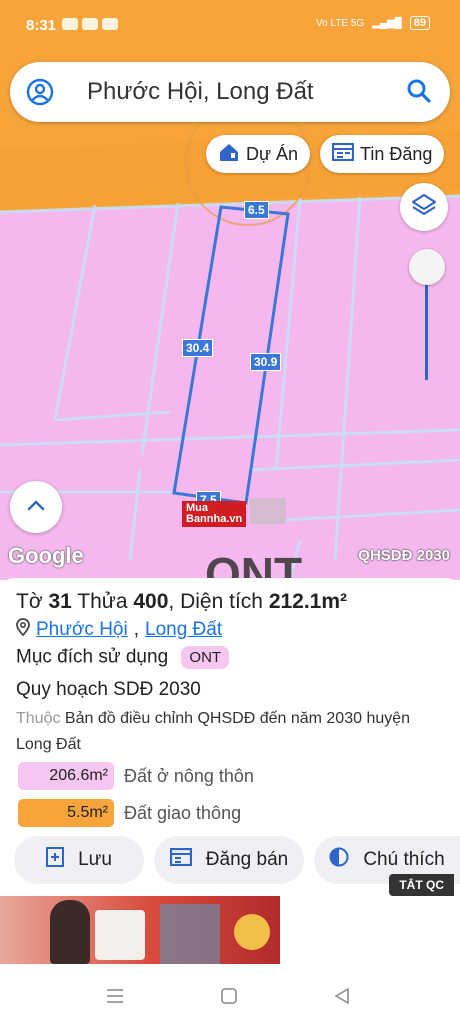 Image resolution: width=460 pixels, height=1024 pixels. I want to click on close-ad-button: TẮT QC, so click(421, 885).